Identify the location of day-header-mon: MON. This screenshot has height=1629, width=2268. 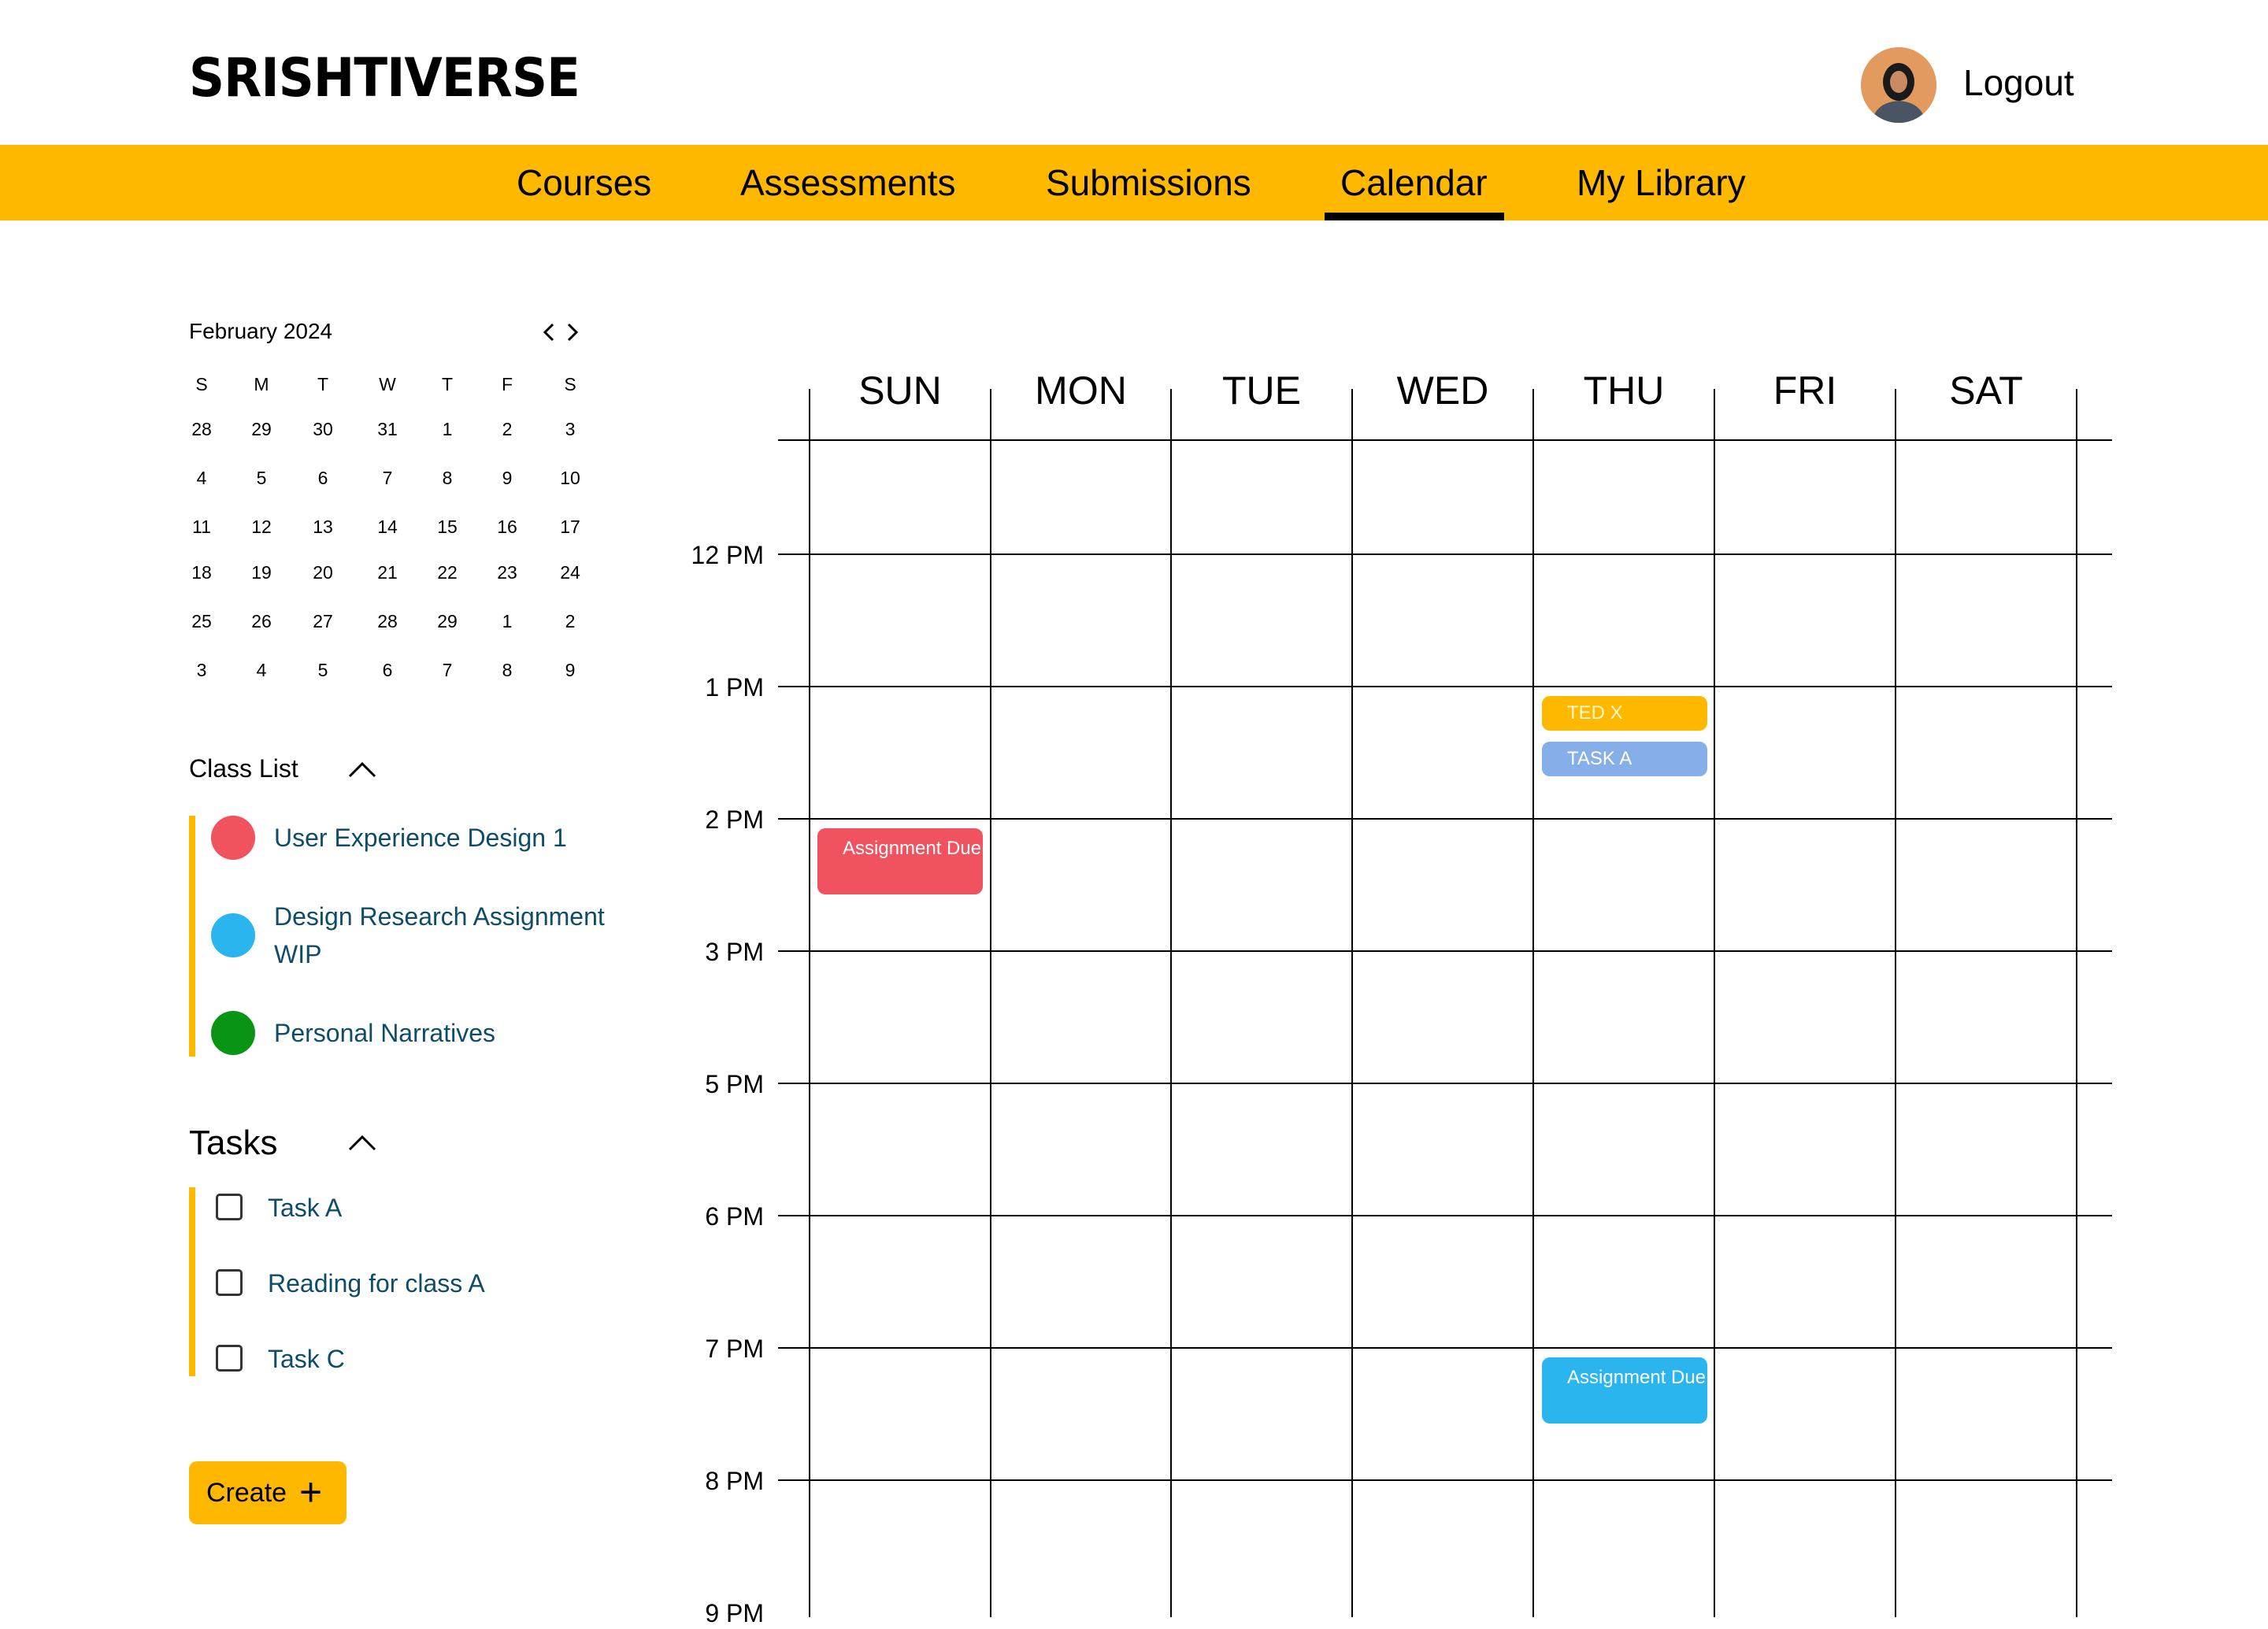
(1081, 390).